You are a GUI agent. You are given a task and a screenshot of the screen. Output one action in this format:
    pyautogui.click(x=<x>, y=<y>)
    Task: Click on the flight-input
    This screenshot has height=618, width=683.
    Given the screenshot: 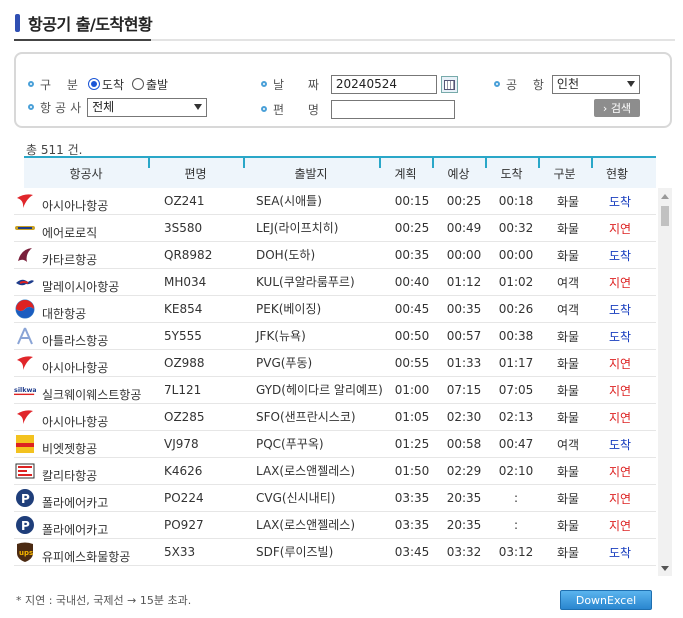 What is the action you would take?
    pyautogui.click(x=392, y=109)
    